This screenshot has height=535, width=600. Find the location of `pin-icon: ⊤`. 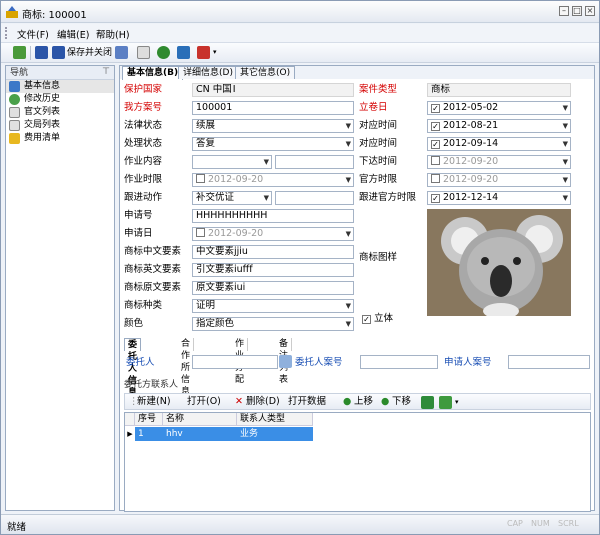

pin-icon: ⊤ is located at coordinates (106, 72).